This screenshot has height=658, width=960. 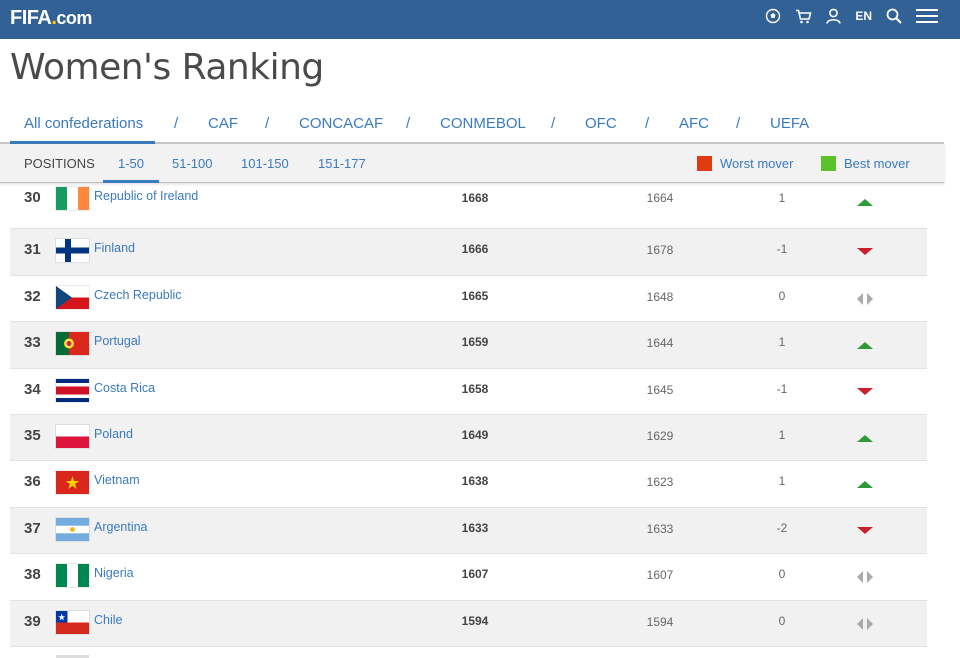 I want to click on search-icon, so click(x=894, y=16).